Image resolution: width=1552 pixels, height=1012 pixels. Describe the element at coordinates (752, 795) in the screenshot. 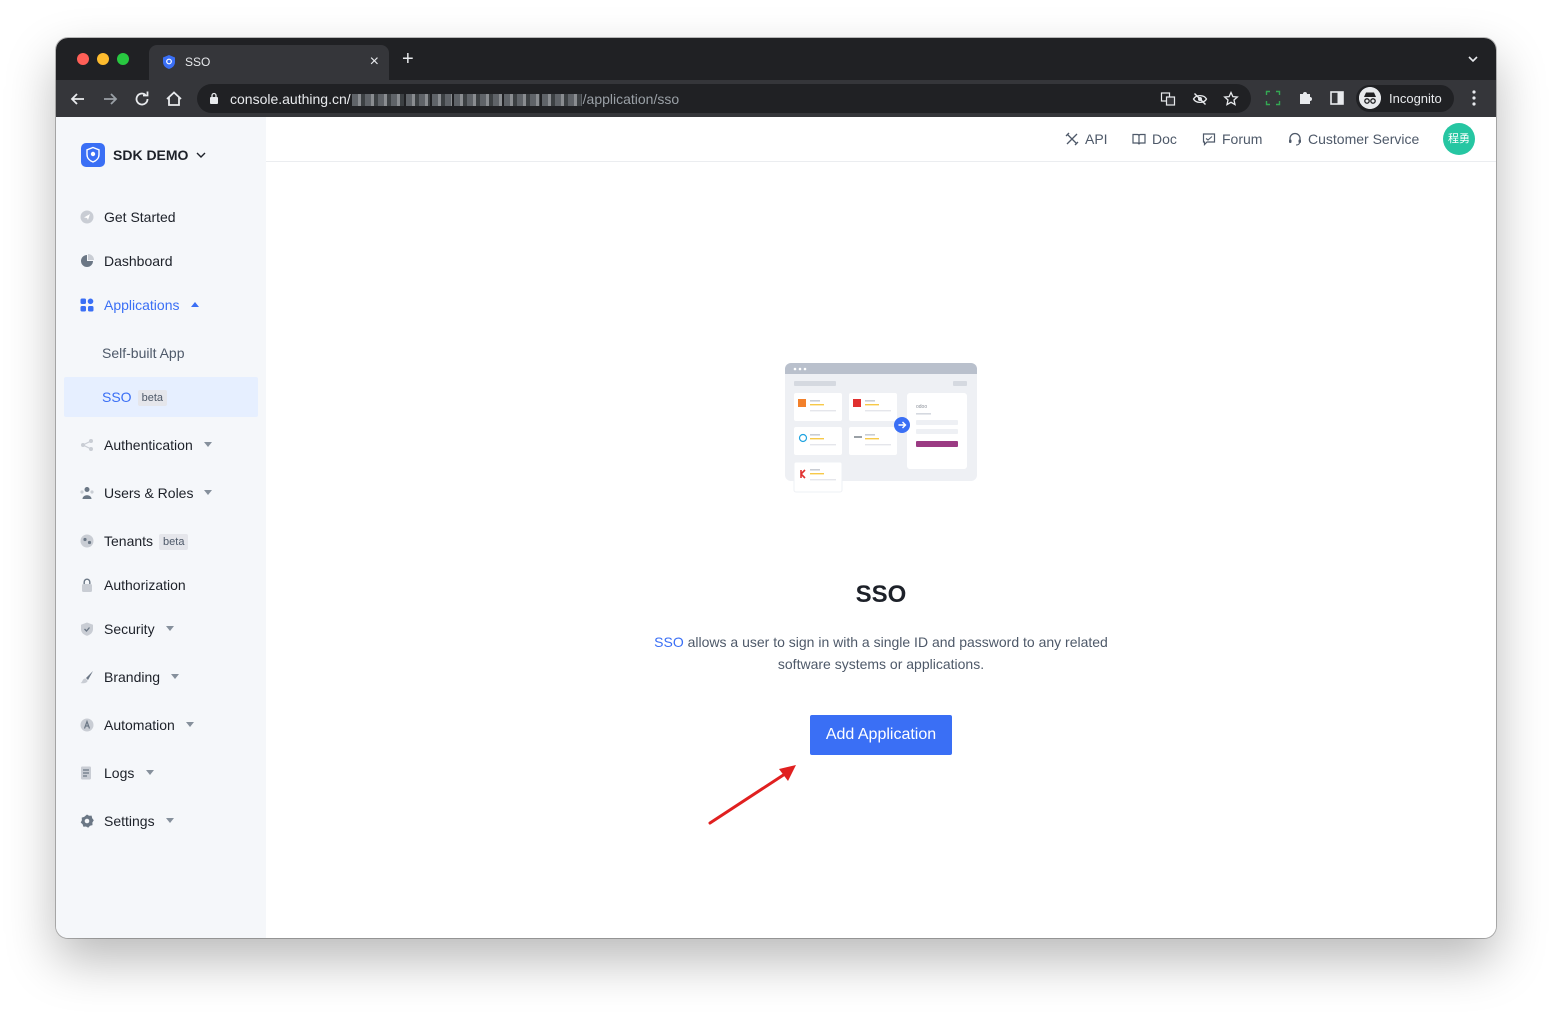

I see `annotation-arrow-icon` at that location.